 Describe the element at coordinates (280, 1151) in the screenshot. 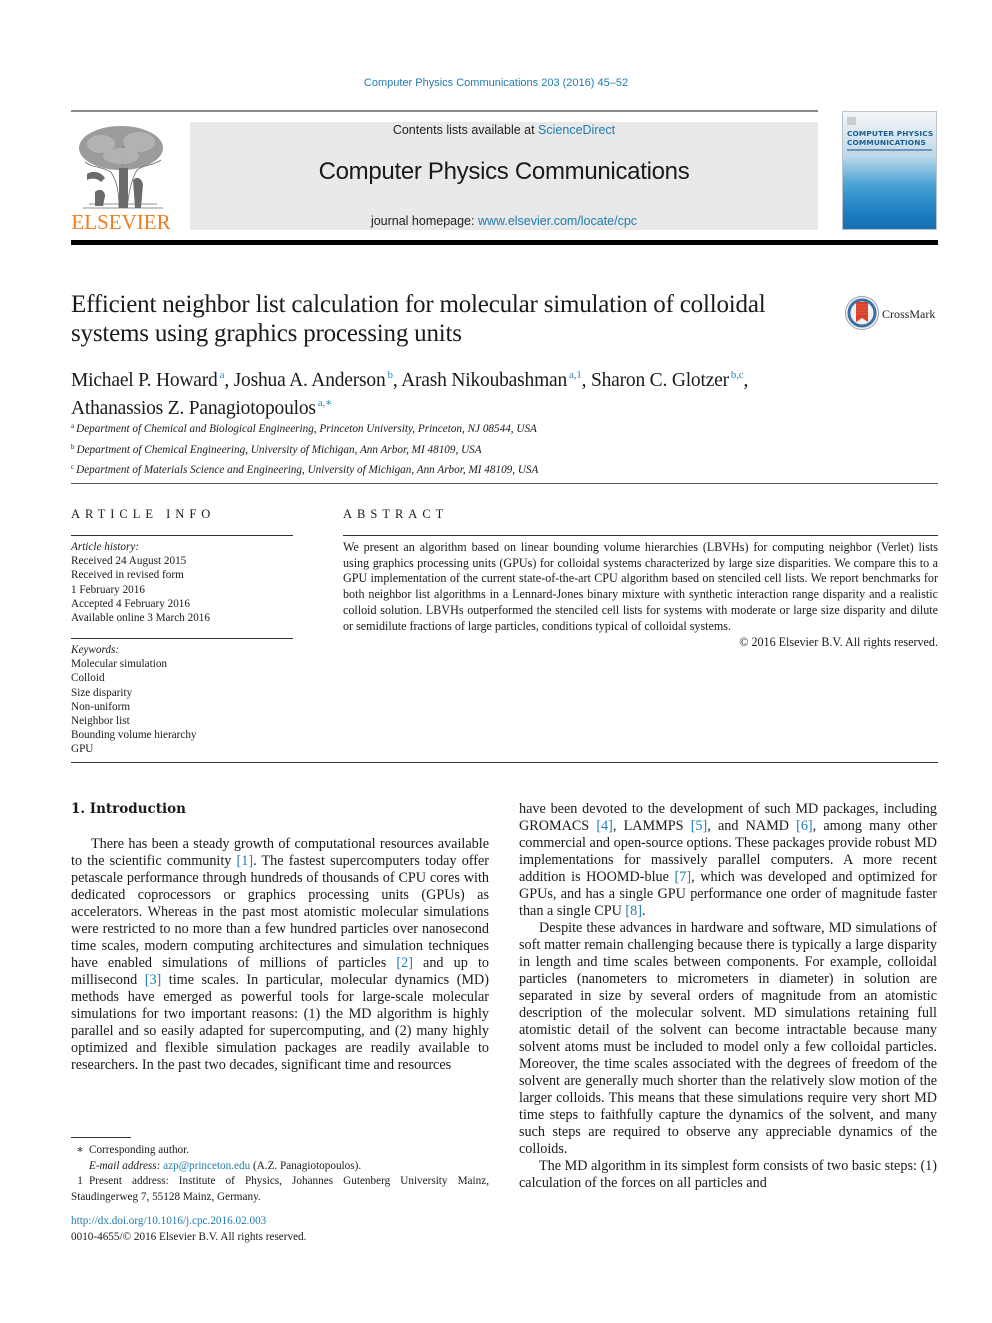

I see `footnote-corresponding: ∗ Corresponding author.` at that location.